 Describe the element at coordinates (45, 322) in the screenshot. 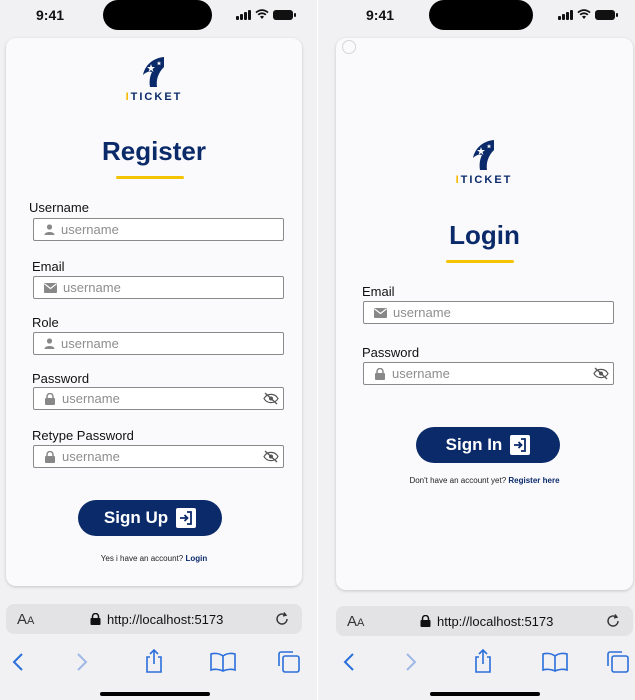

I see `role-label: Role` at that location.